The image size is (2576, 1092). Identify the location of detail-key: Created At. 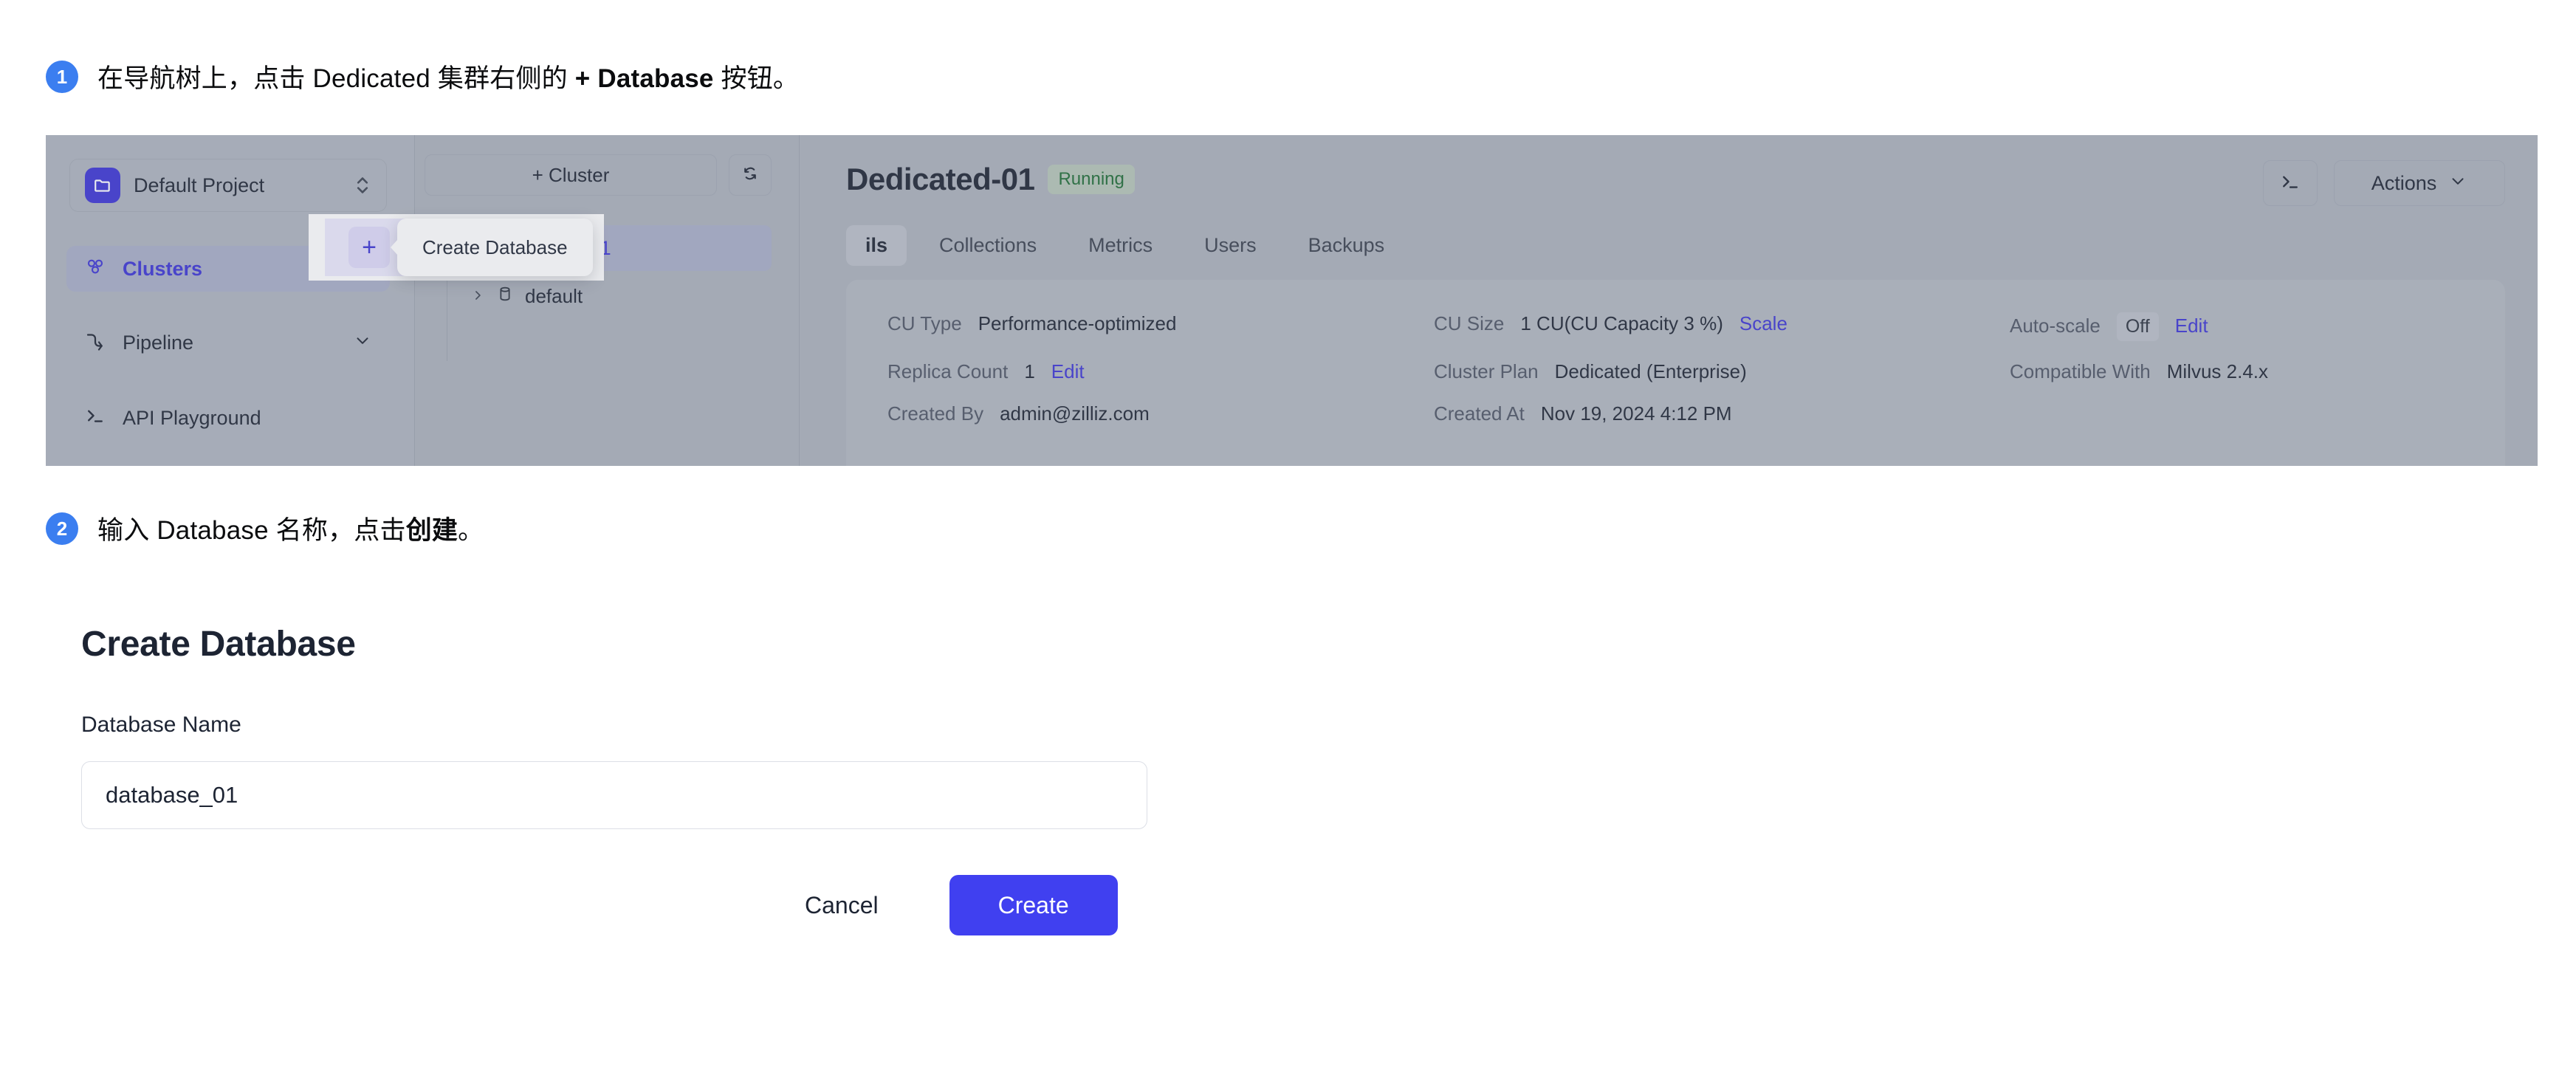
(1479, 414).